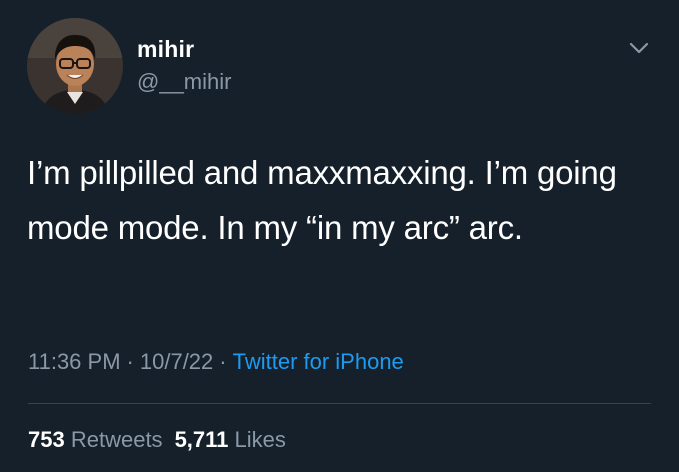  I want to click on likes-label: Likes, so click(260, 439).